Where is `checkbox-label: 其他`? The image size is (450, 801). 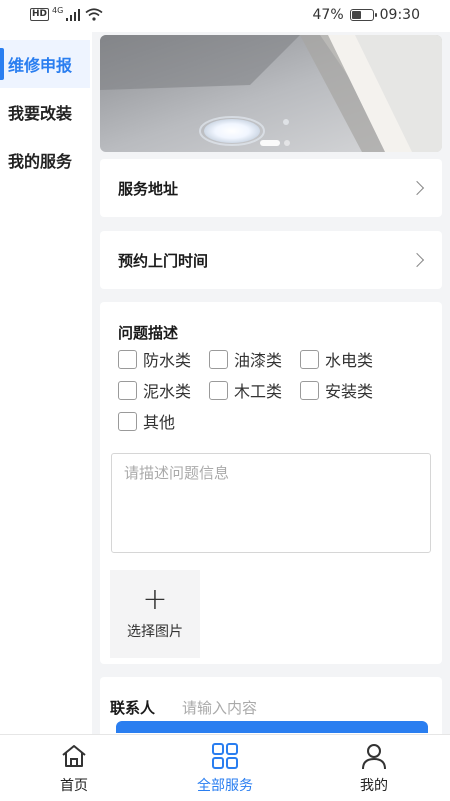
checkbox-label: 其他 is located at coordinates (159, 422).